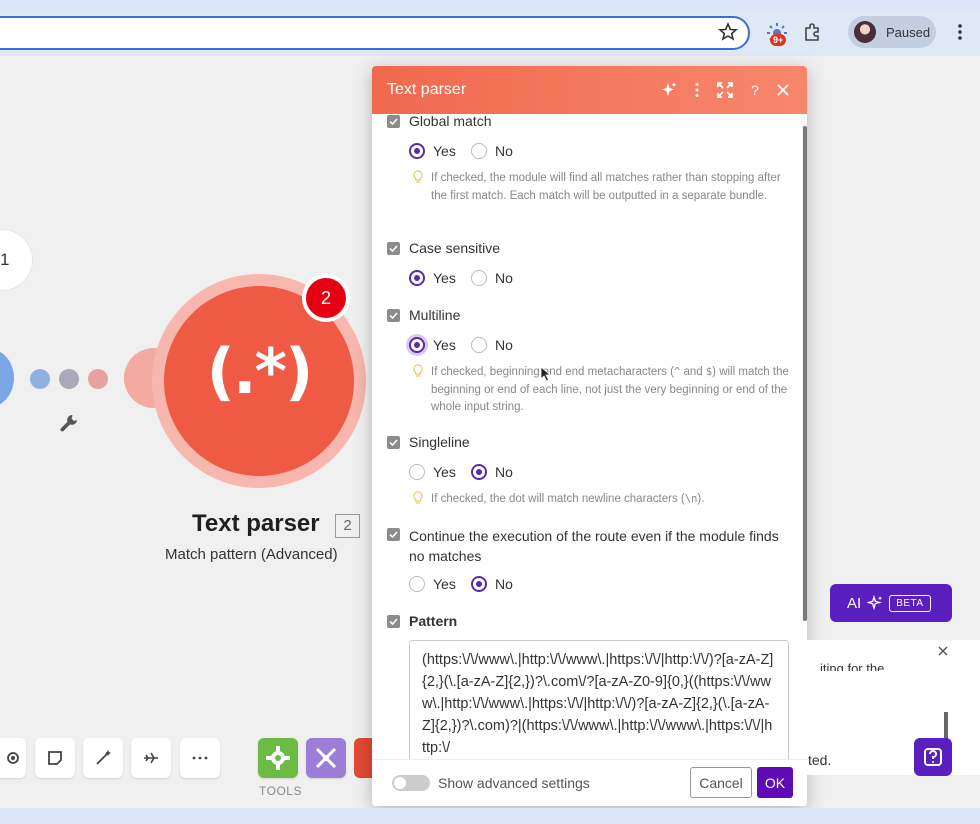 The height and width of the screenshot is (824, 980). I want to click on beta-badge: BETA, so click(910, 603).